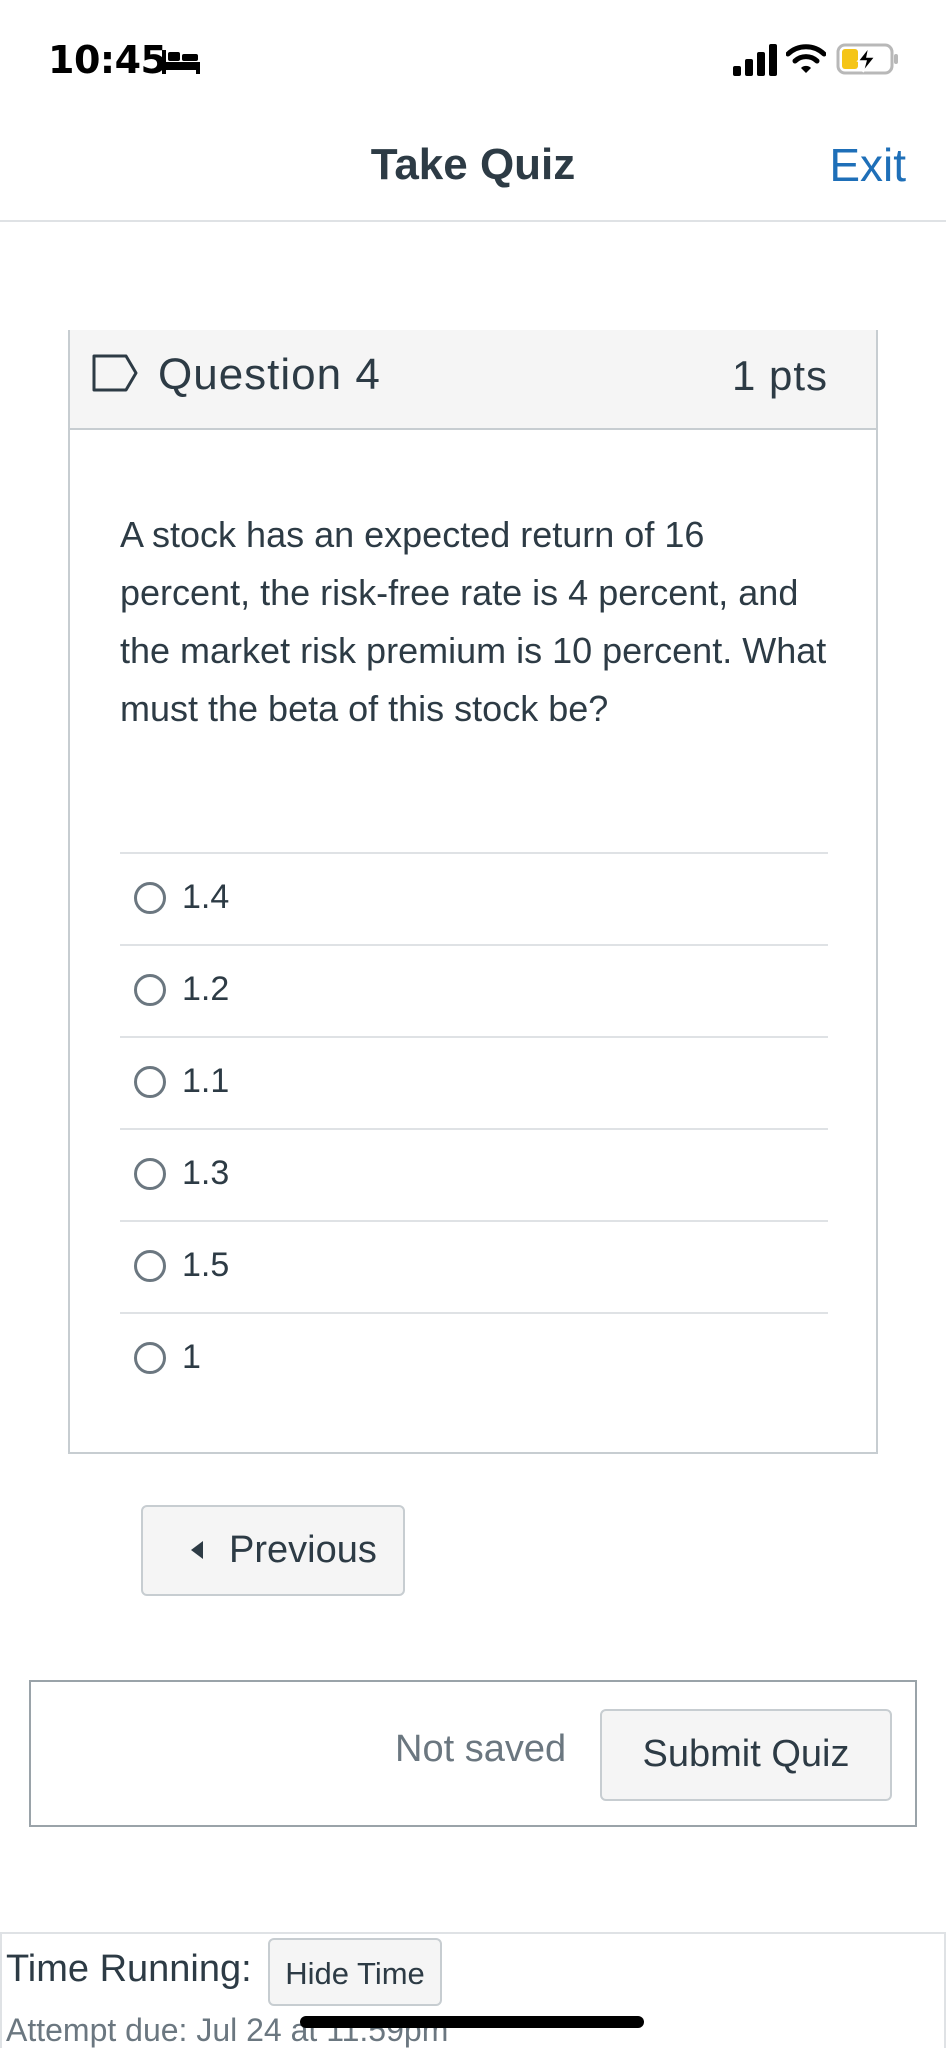 Image resolution: width=946 pixels, height=2048 pixels. What do you see at coordinates (474, 1360) in the screenshot?
I see `answer-option: 1` at bounding box center [474, 1360].